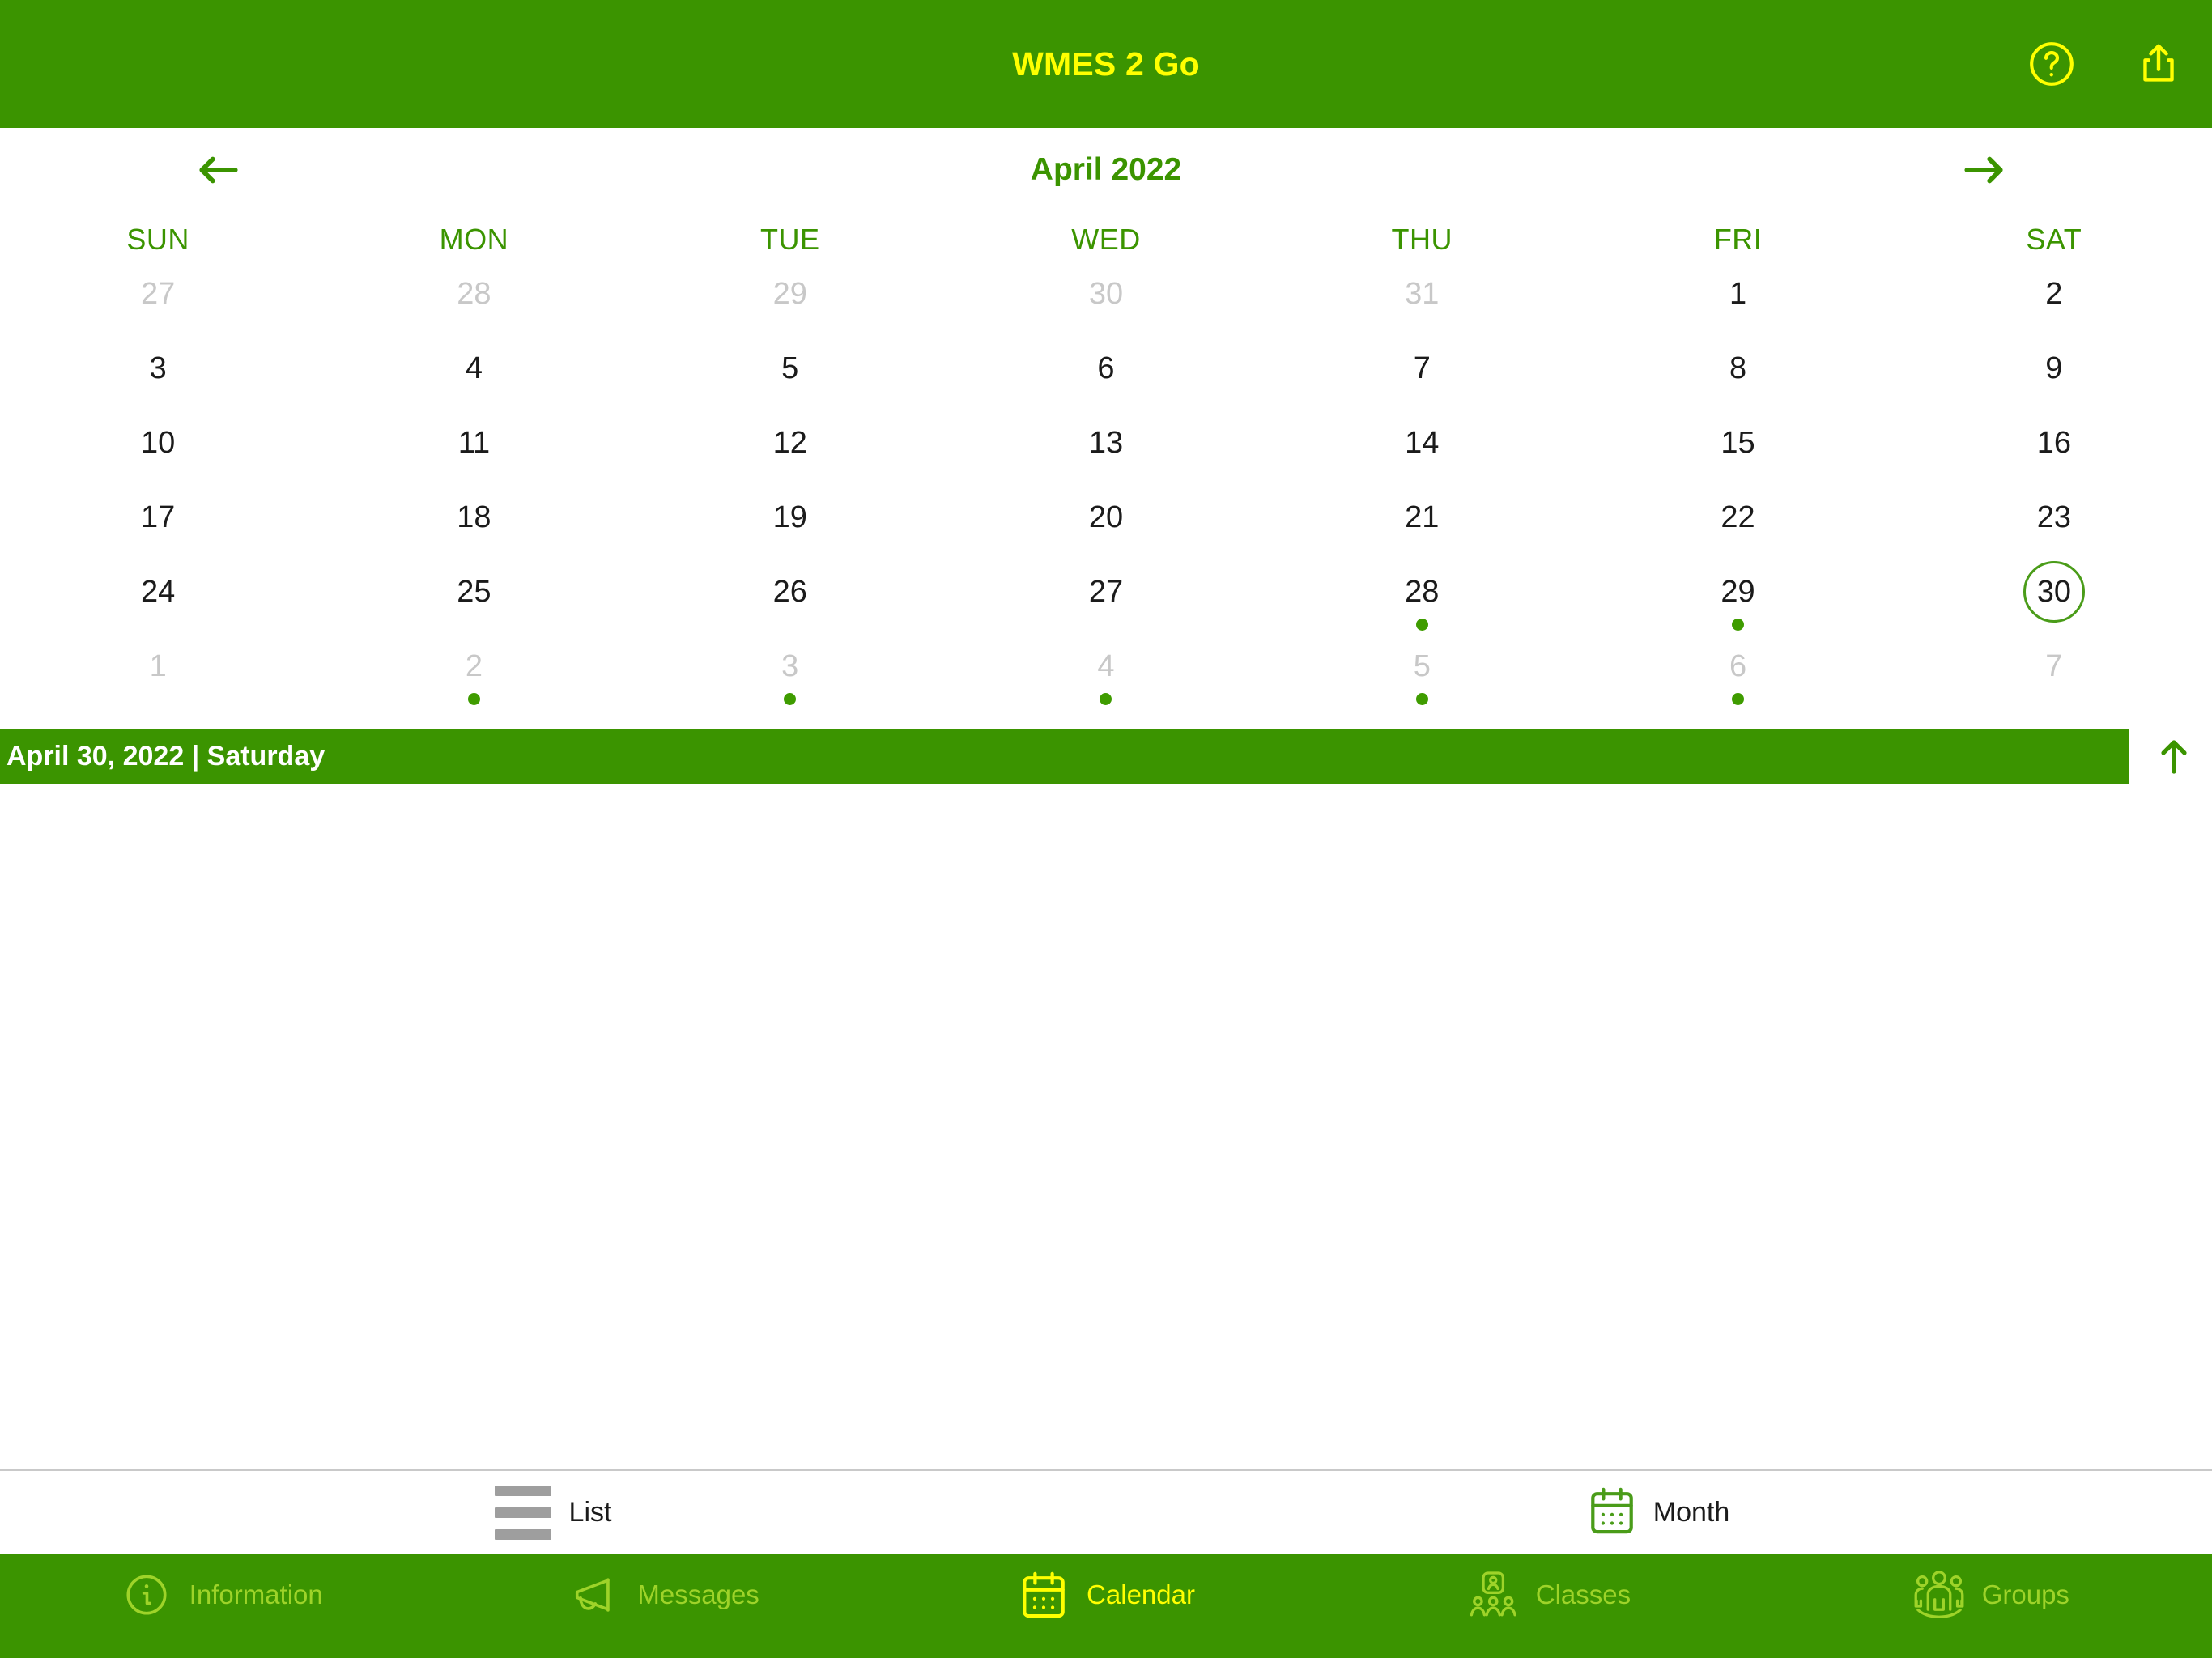 The image size is (2212, 1658). What do you see at coordinates (1106, 1606) in the screenshot?
I see `tab-calendar: Calendar` at bounding box center [1106, 1606].